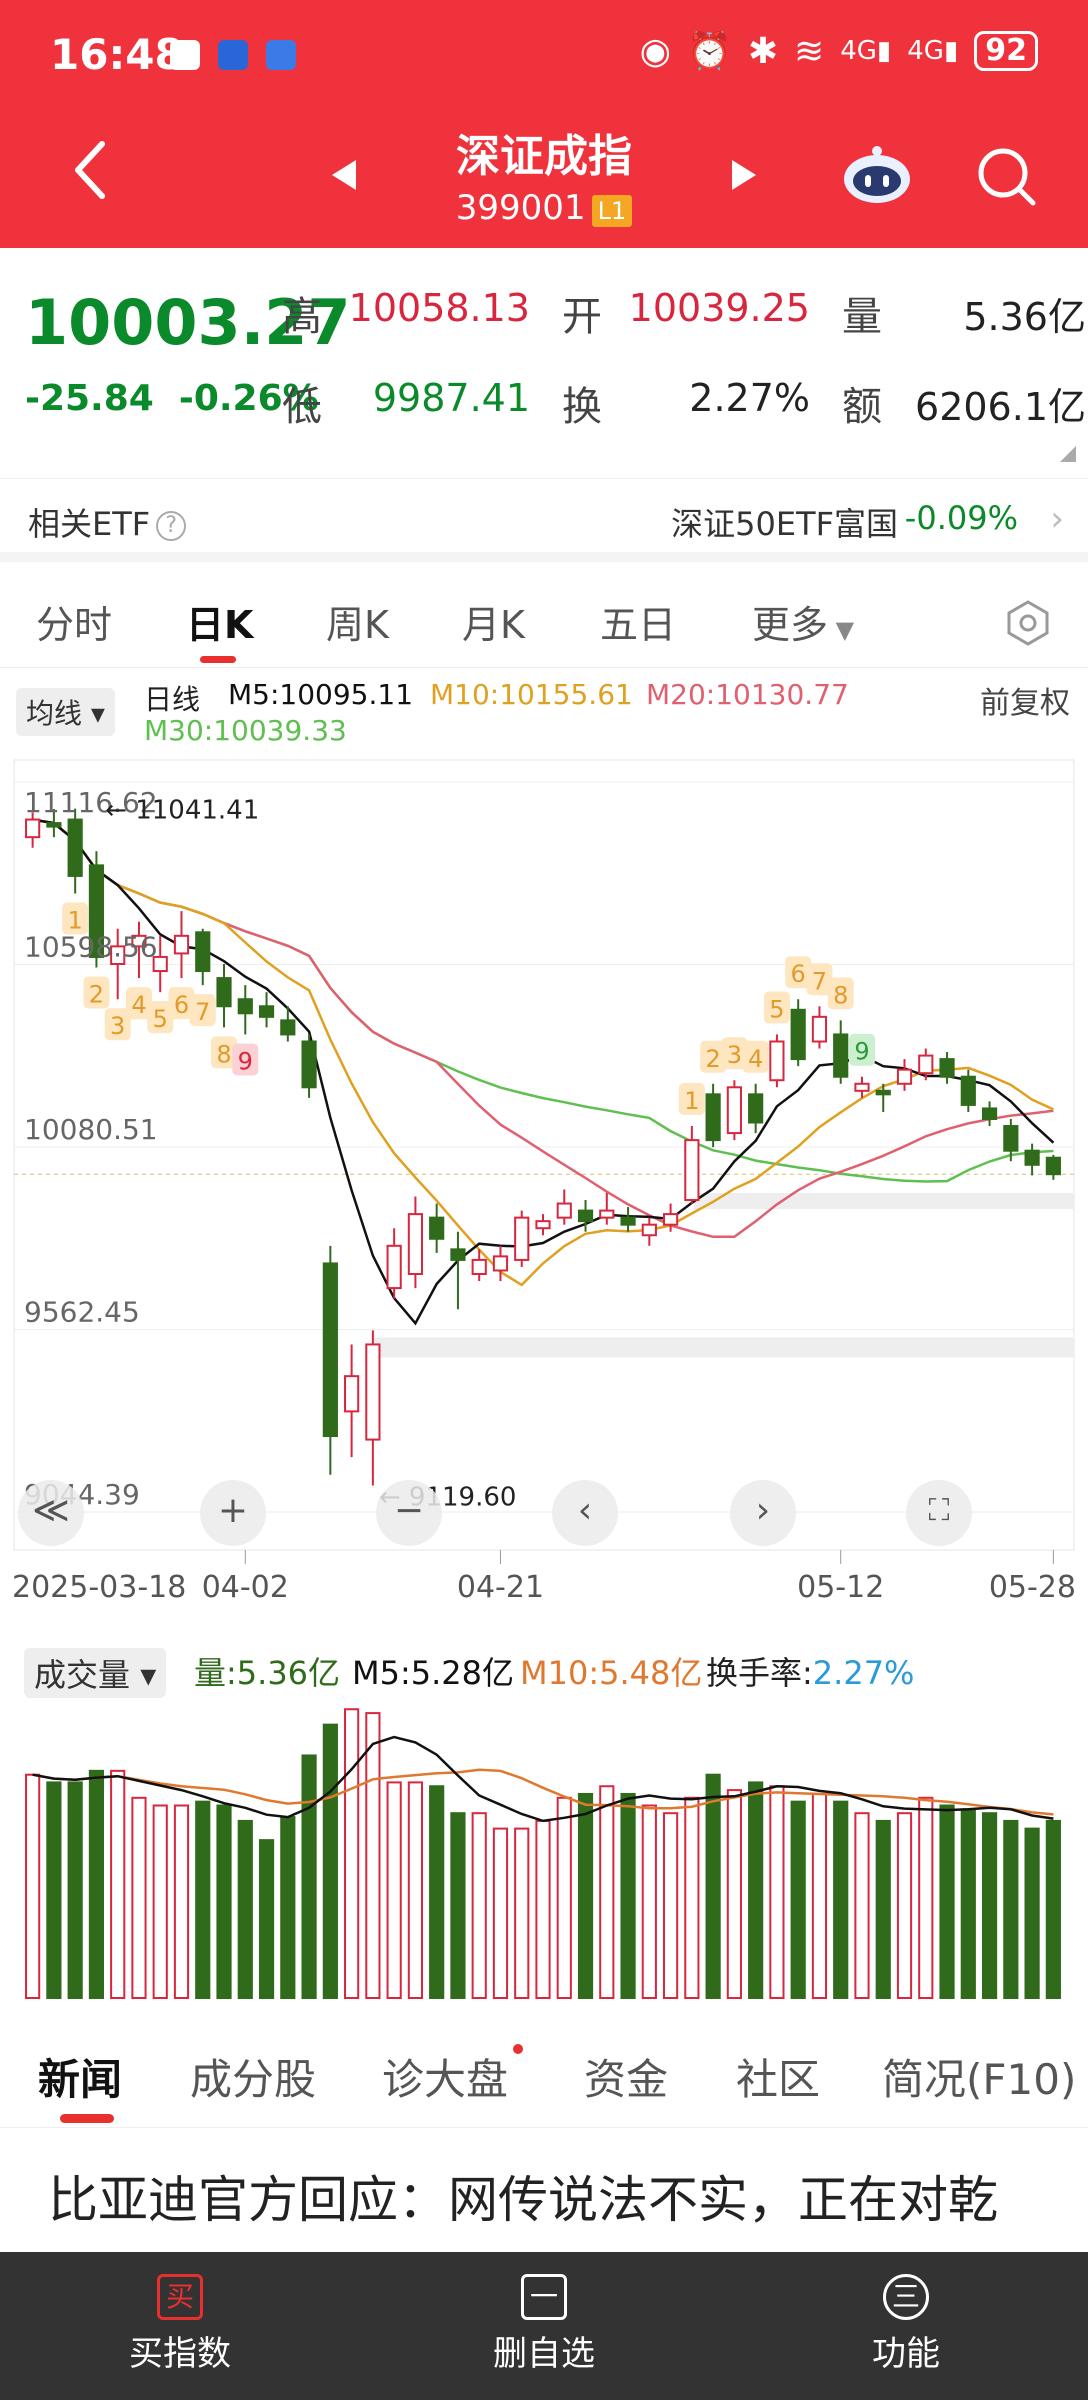  Describe the element at coordinates (74, 621) in the screenshot. I see `tab-intraday: 分时` at that location.